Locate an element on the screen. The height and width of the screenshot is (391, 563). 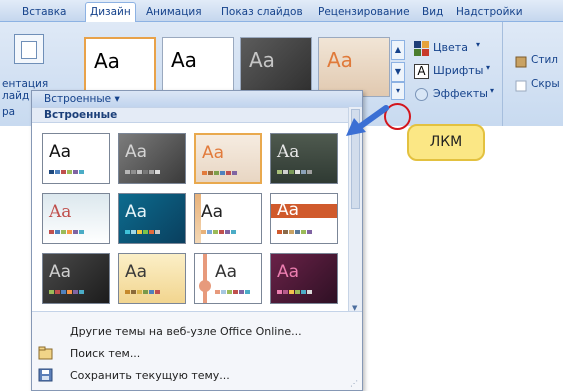
panel-header: Встроенные ▾ is located at coordinates (197, 99).